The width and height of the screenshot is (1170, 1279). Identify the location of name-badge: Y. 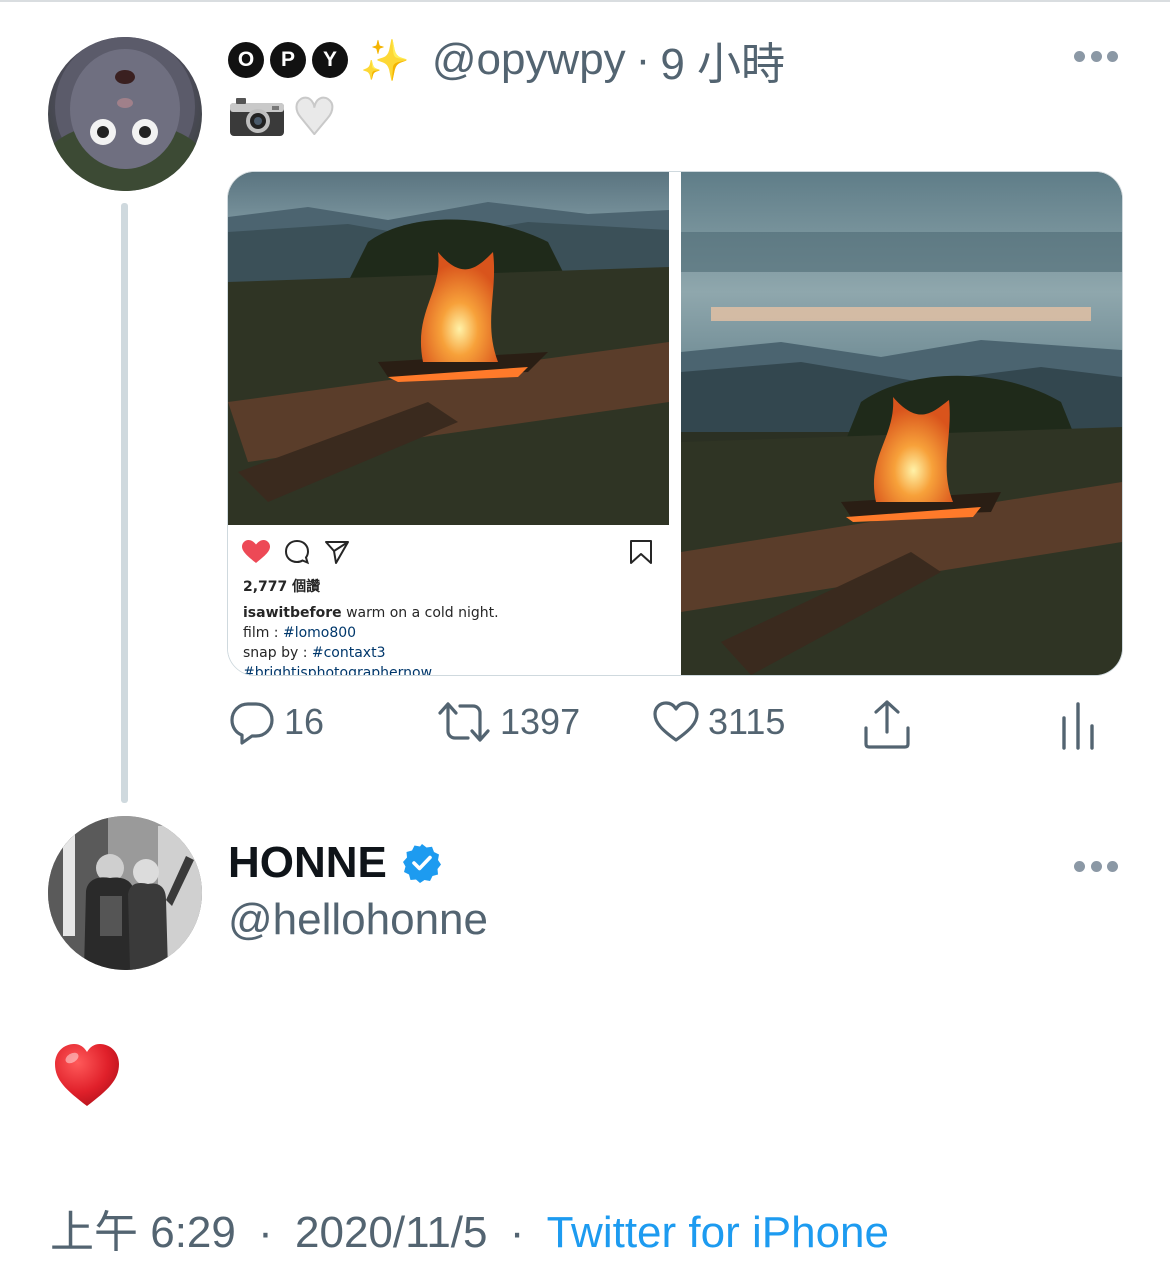
(330, 60).